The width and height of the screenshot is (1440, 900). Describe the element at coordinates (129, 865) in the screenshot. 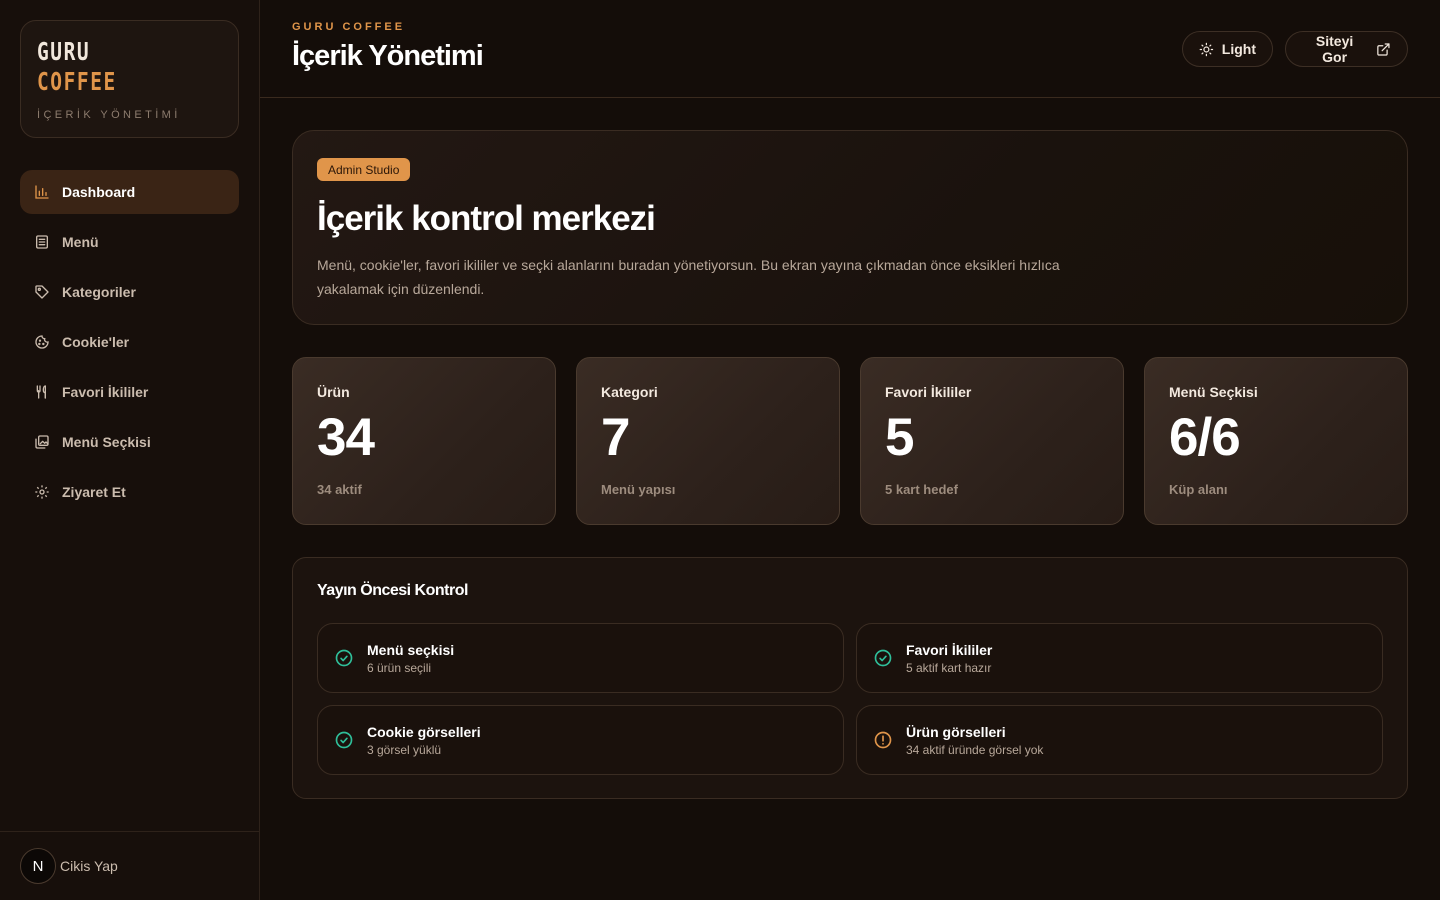

I see `logout-button: N Cikis Yap` at that location.